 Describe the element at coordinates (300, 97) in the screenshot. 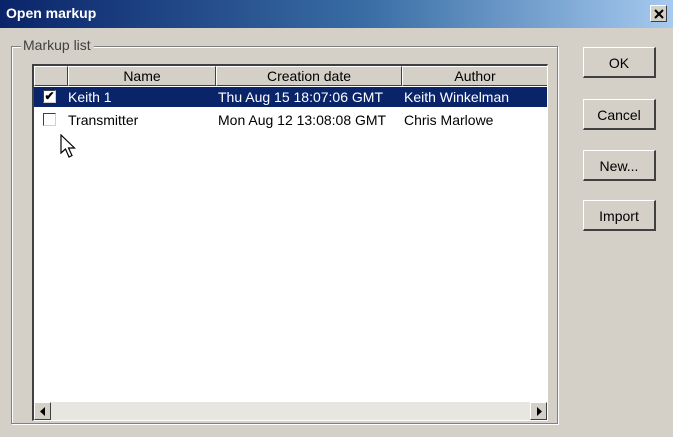

I see `row-creation-date: Thu Aug 15 18:07:06 GMT` at that location.